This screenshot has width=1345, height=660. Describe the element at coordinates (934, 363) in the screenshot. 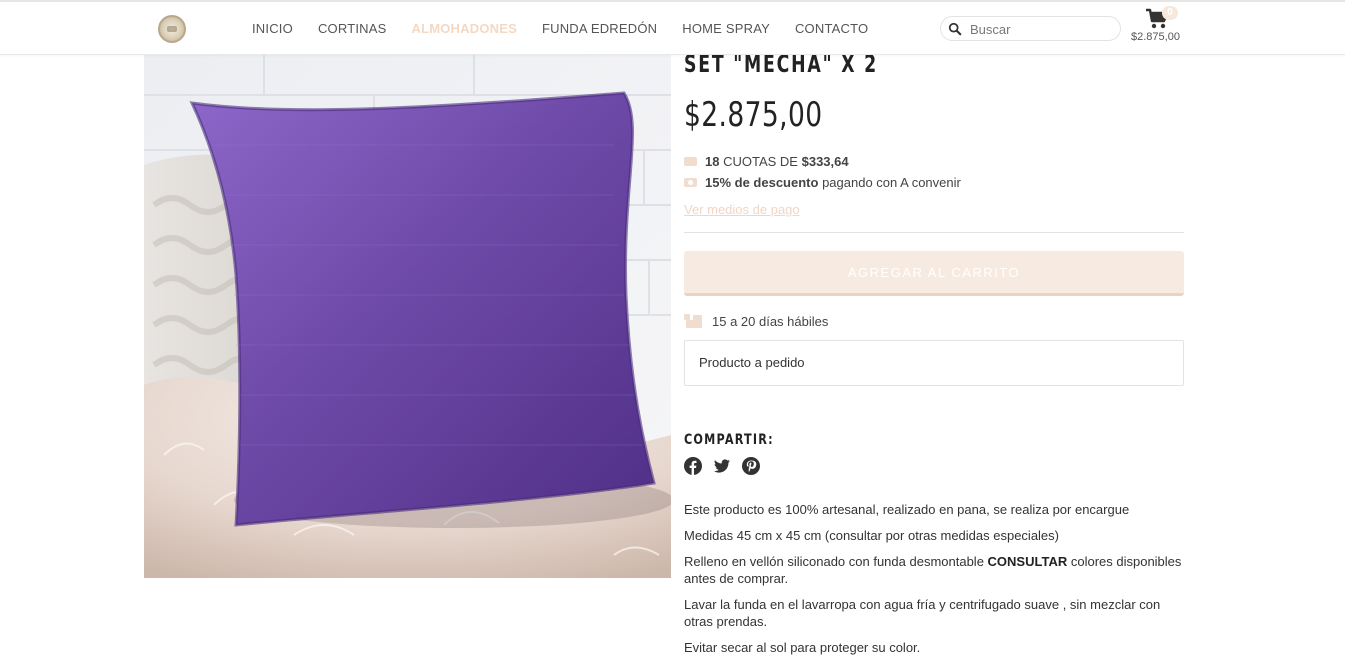

I see `stock-note: Producto a pedido` at that location.